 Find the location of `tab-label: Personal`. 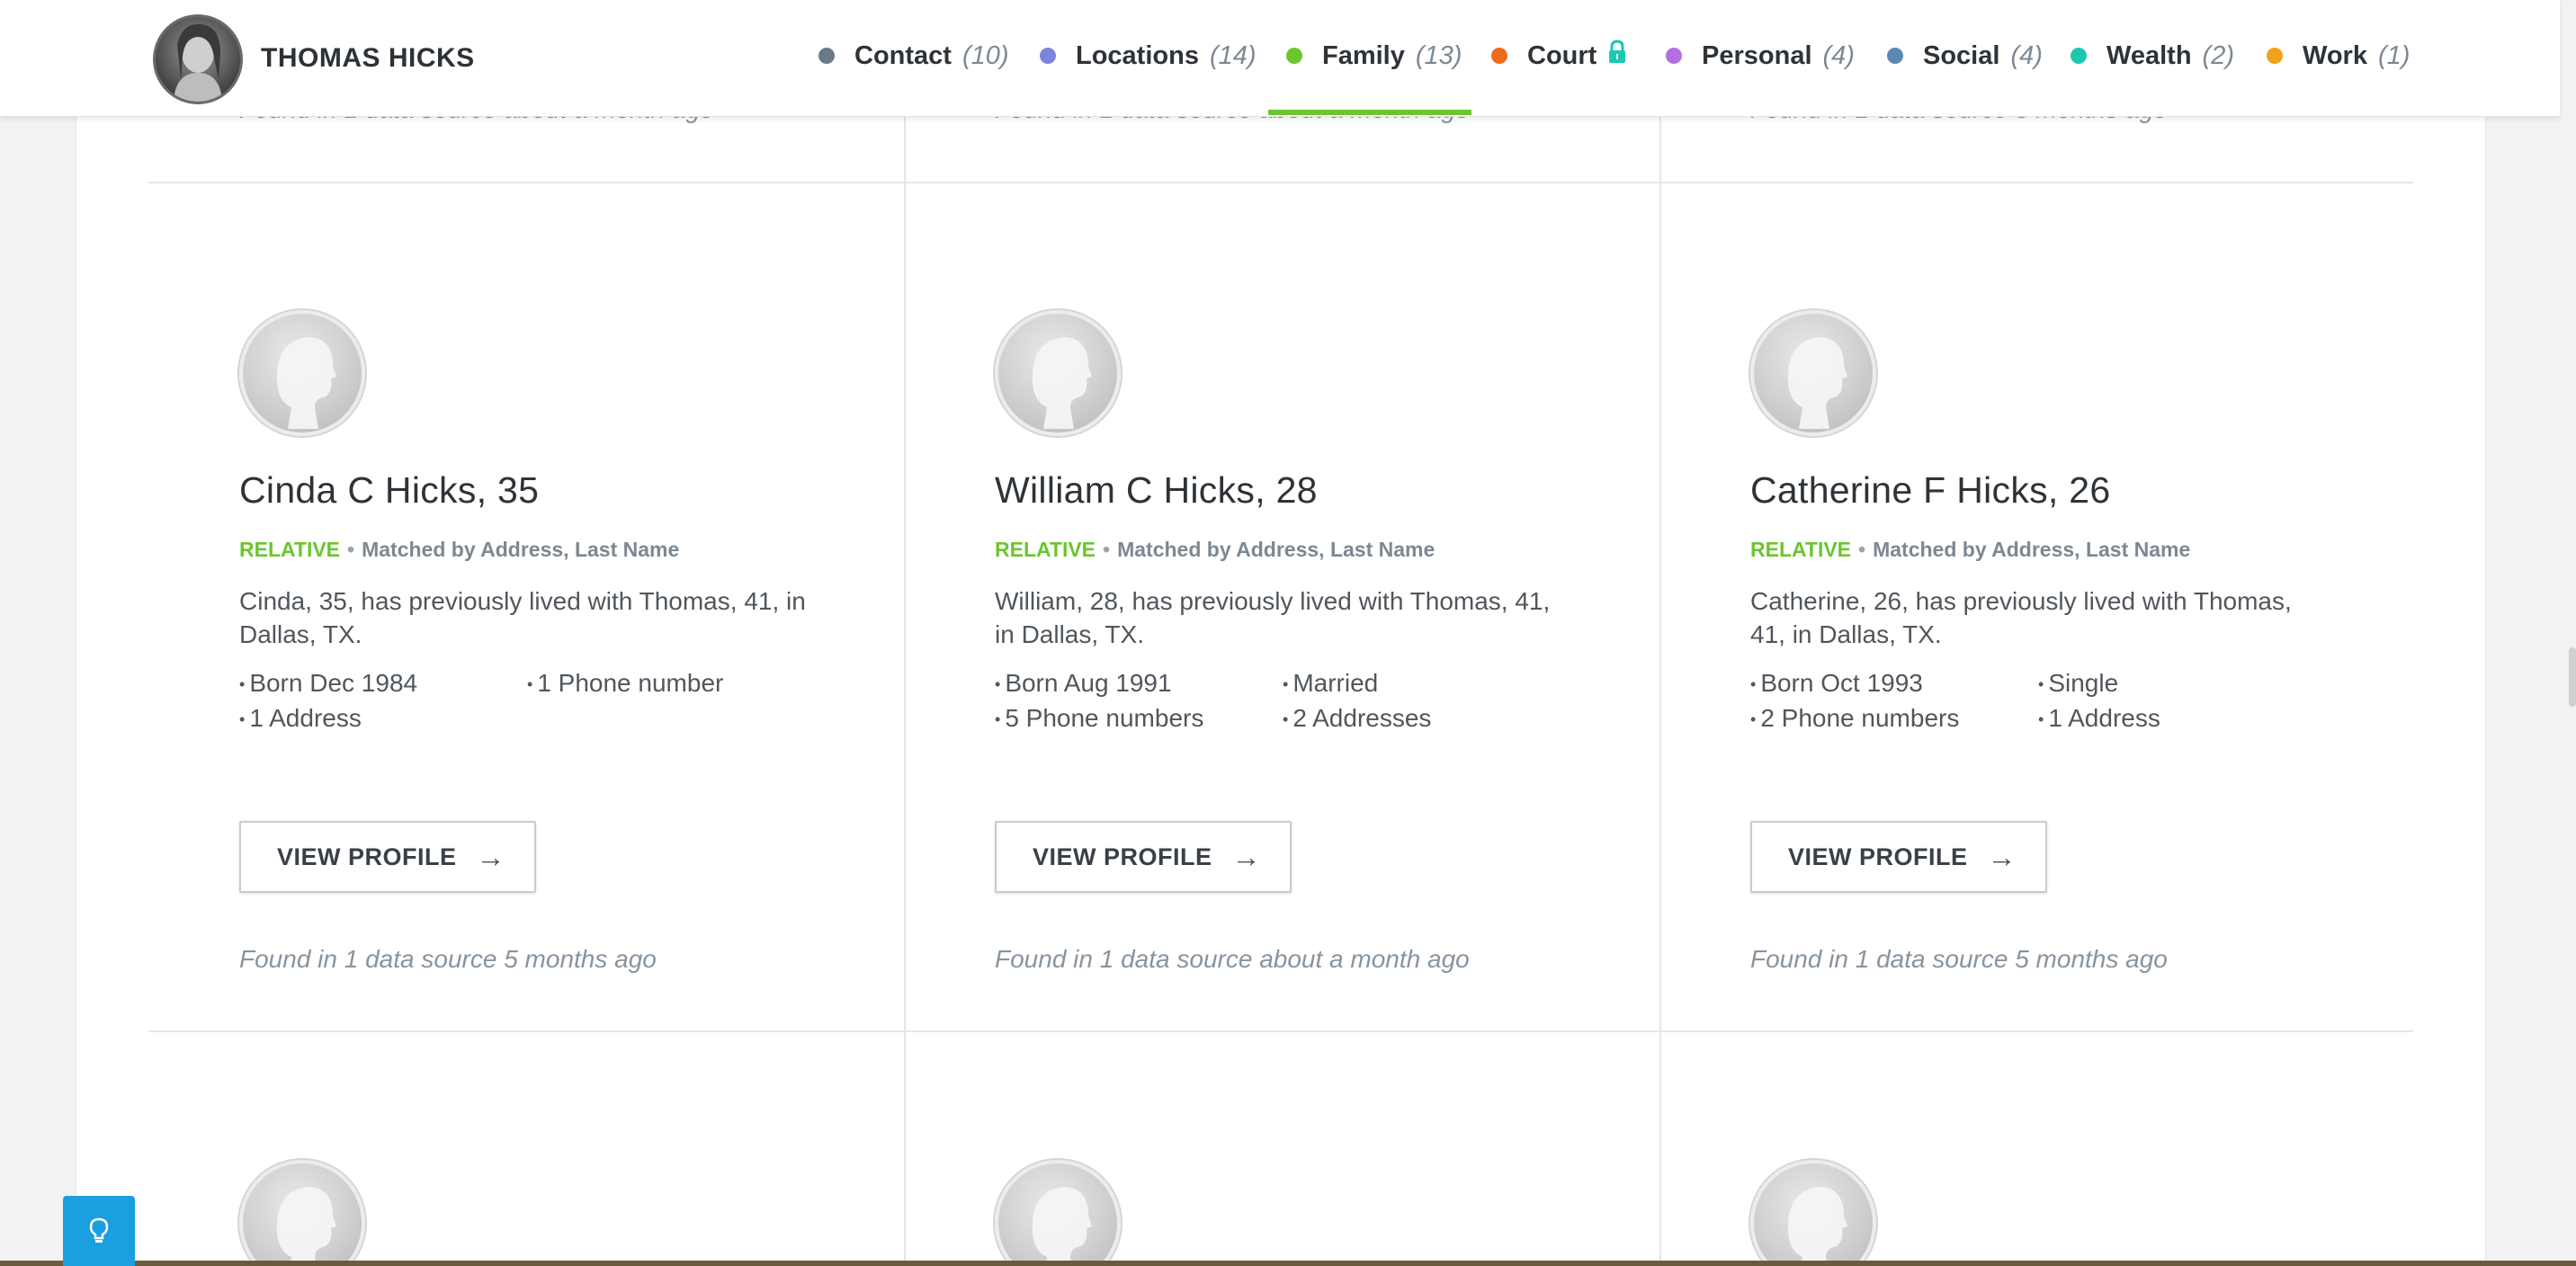

tab-label: Personal is located at coordinates (1757, 55).